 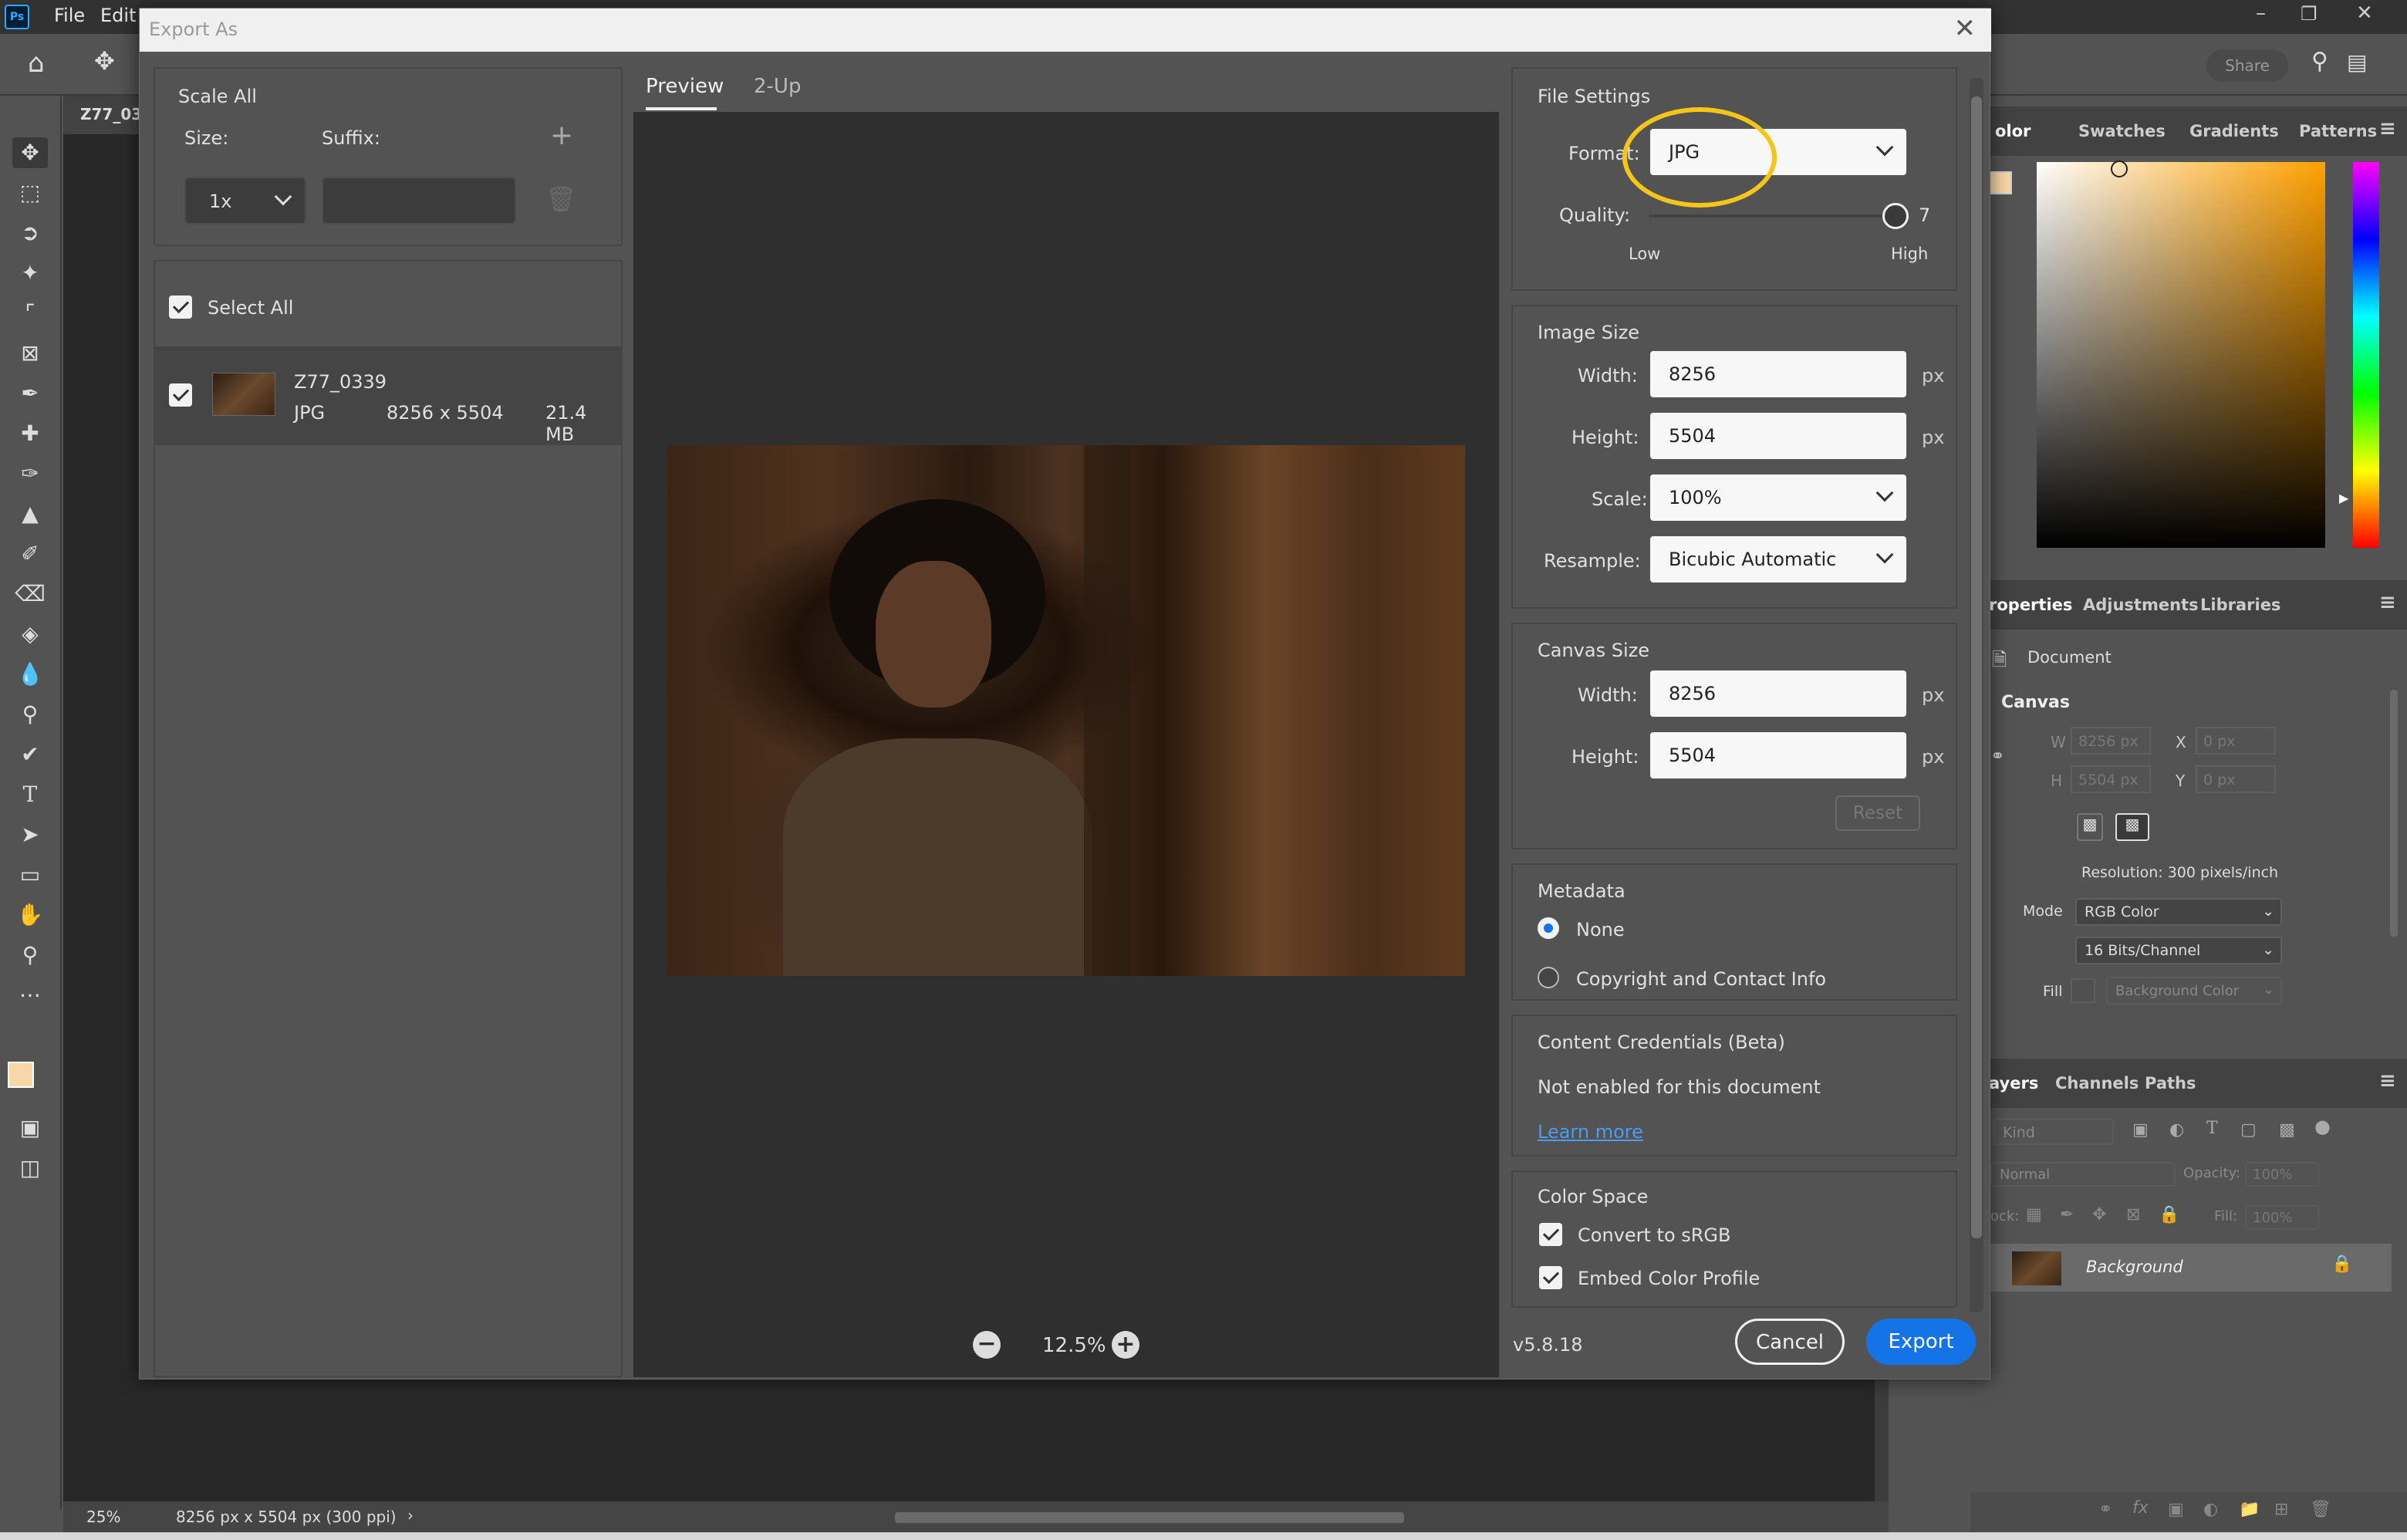 I want to click on marquee-tool-icon: ⬚, so click(x=30, y=193).